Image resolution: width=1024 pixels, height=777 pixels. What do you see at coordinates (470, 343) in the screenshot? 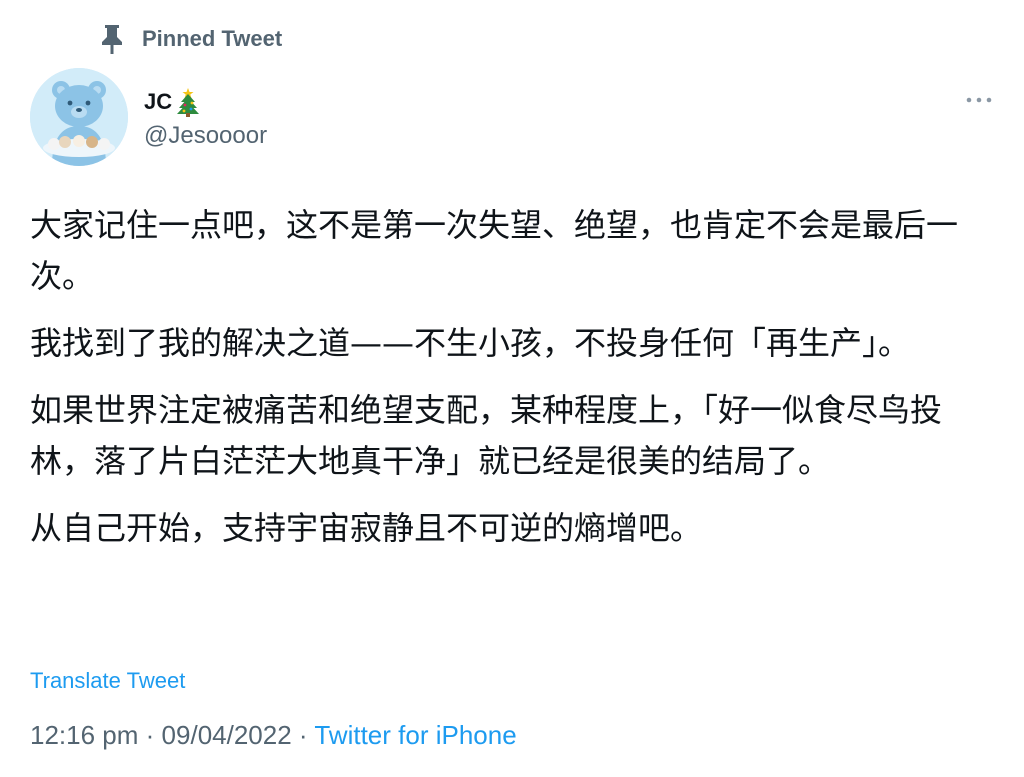
I see `tweet-paragraph: 我找到了我的解决之道——不生小孩，不投身任何「再生产」。` at bounding box center [470, 343].